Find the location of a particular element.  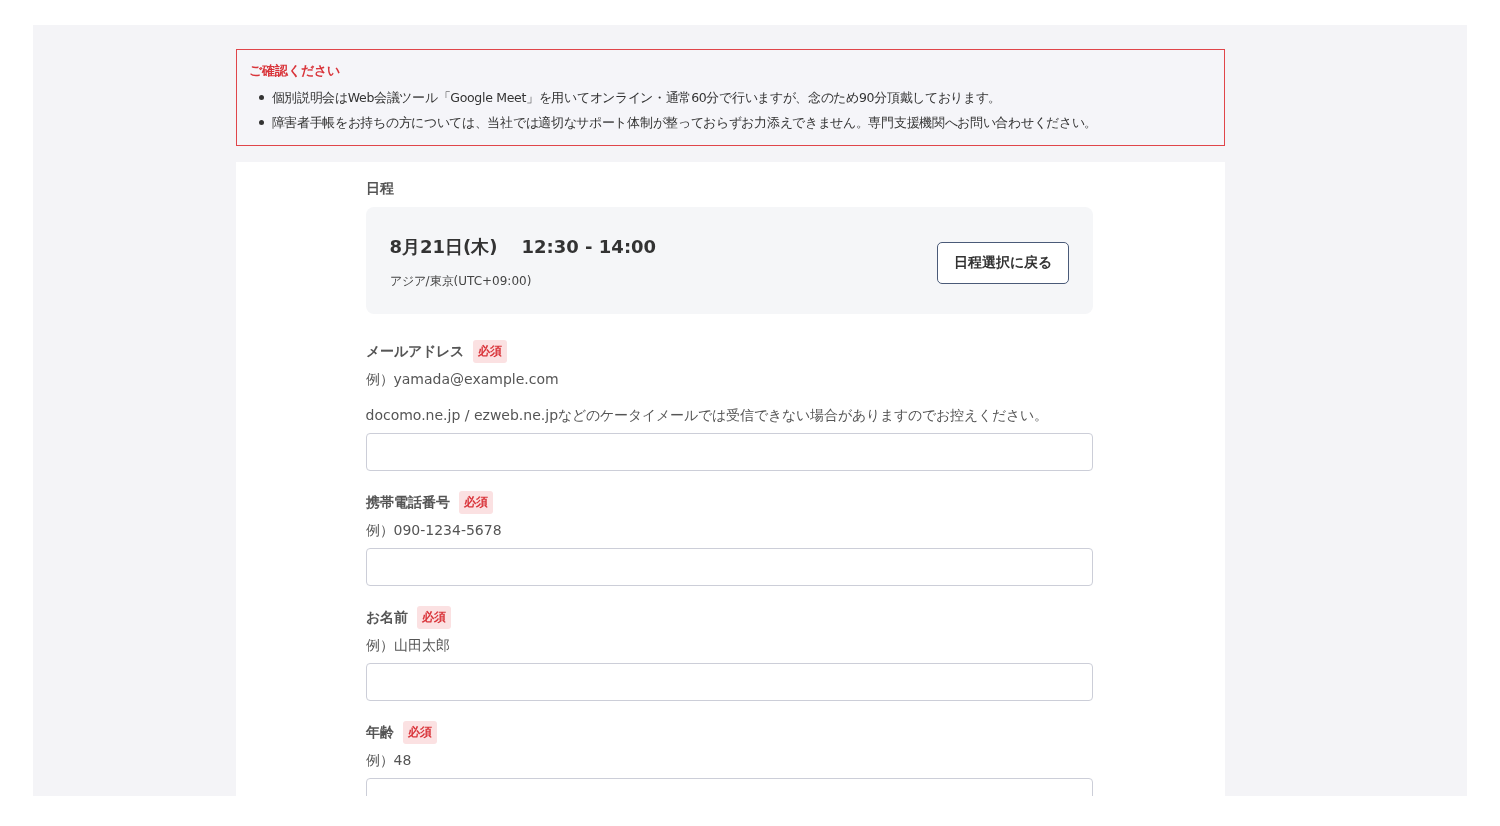

hint-text: 例）yamada@example.com is located at coordinates (462, 380).